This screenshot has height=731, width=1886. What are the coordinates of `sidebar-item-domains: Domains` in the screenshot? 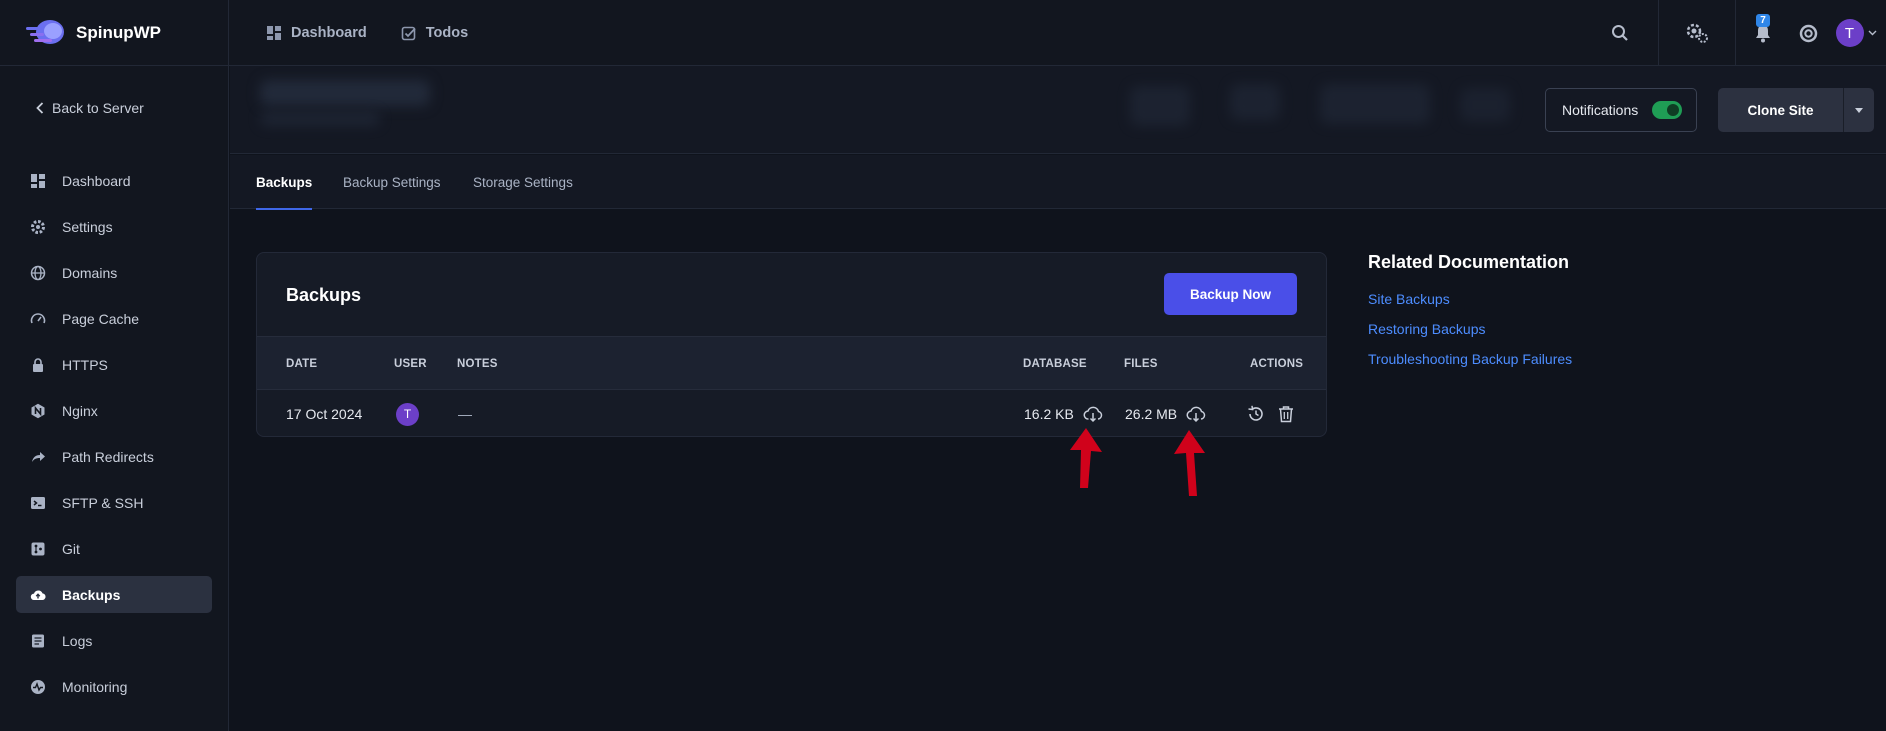 It's located at (114, 272).